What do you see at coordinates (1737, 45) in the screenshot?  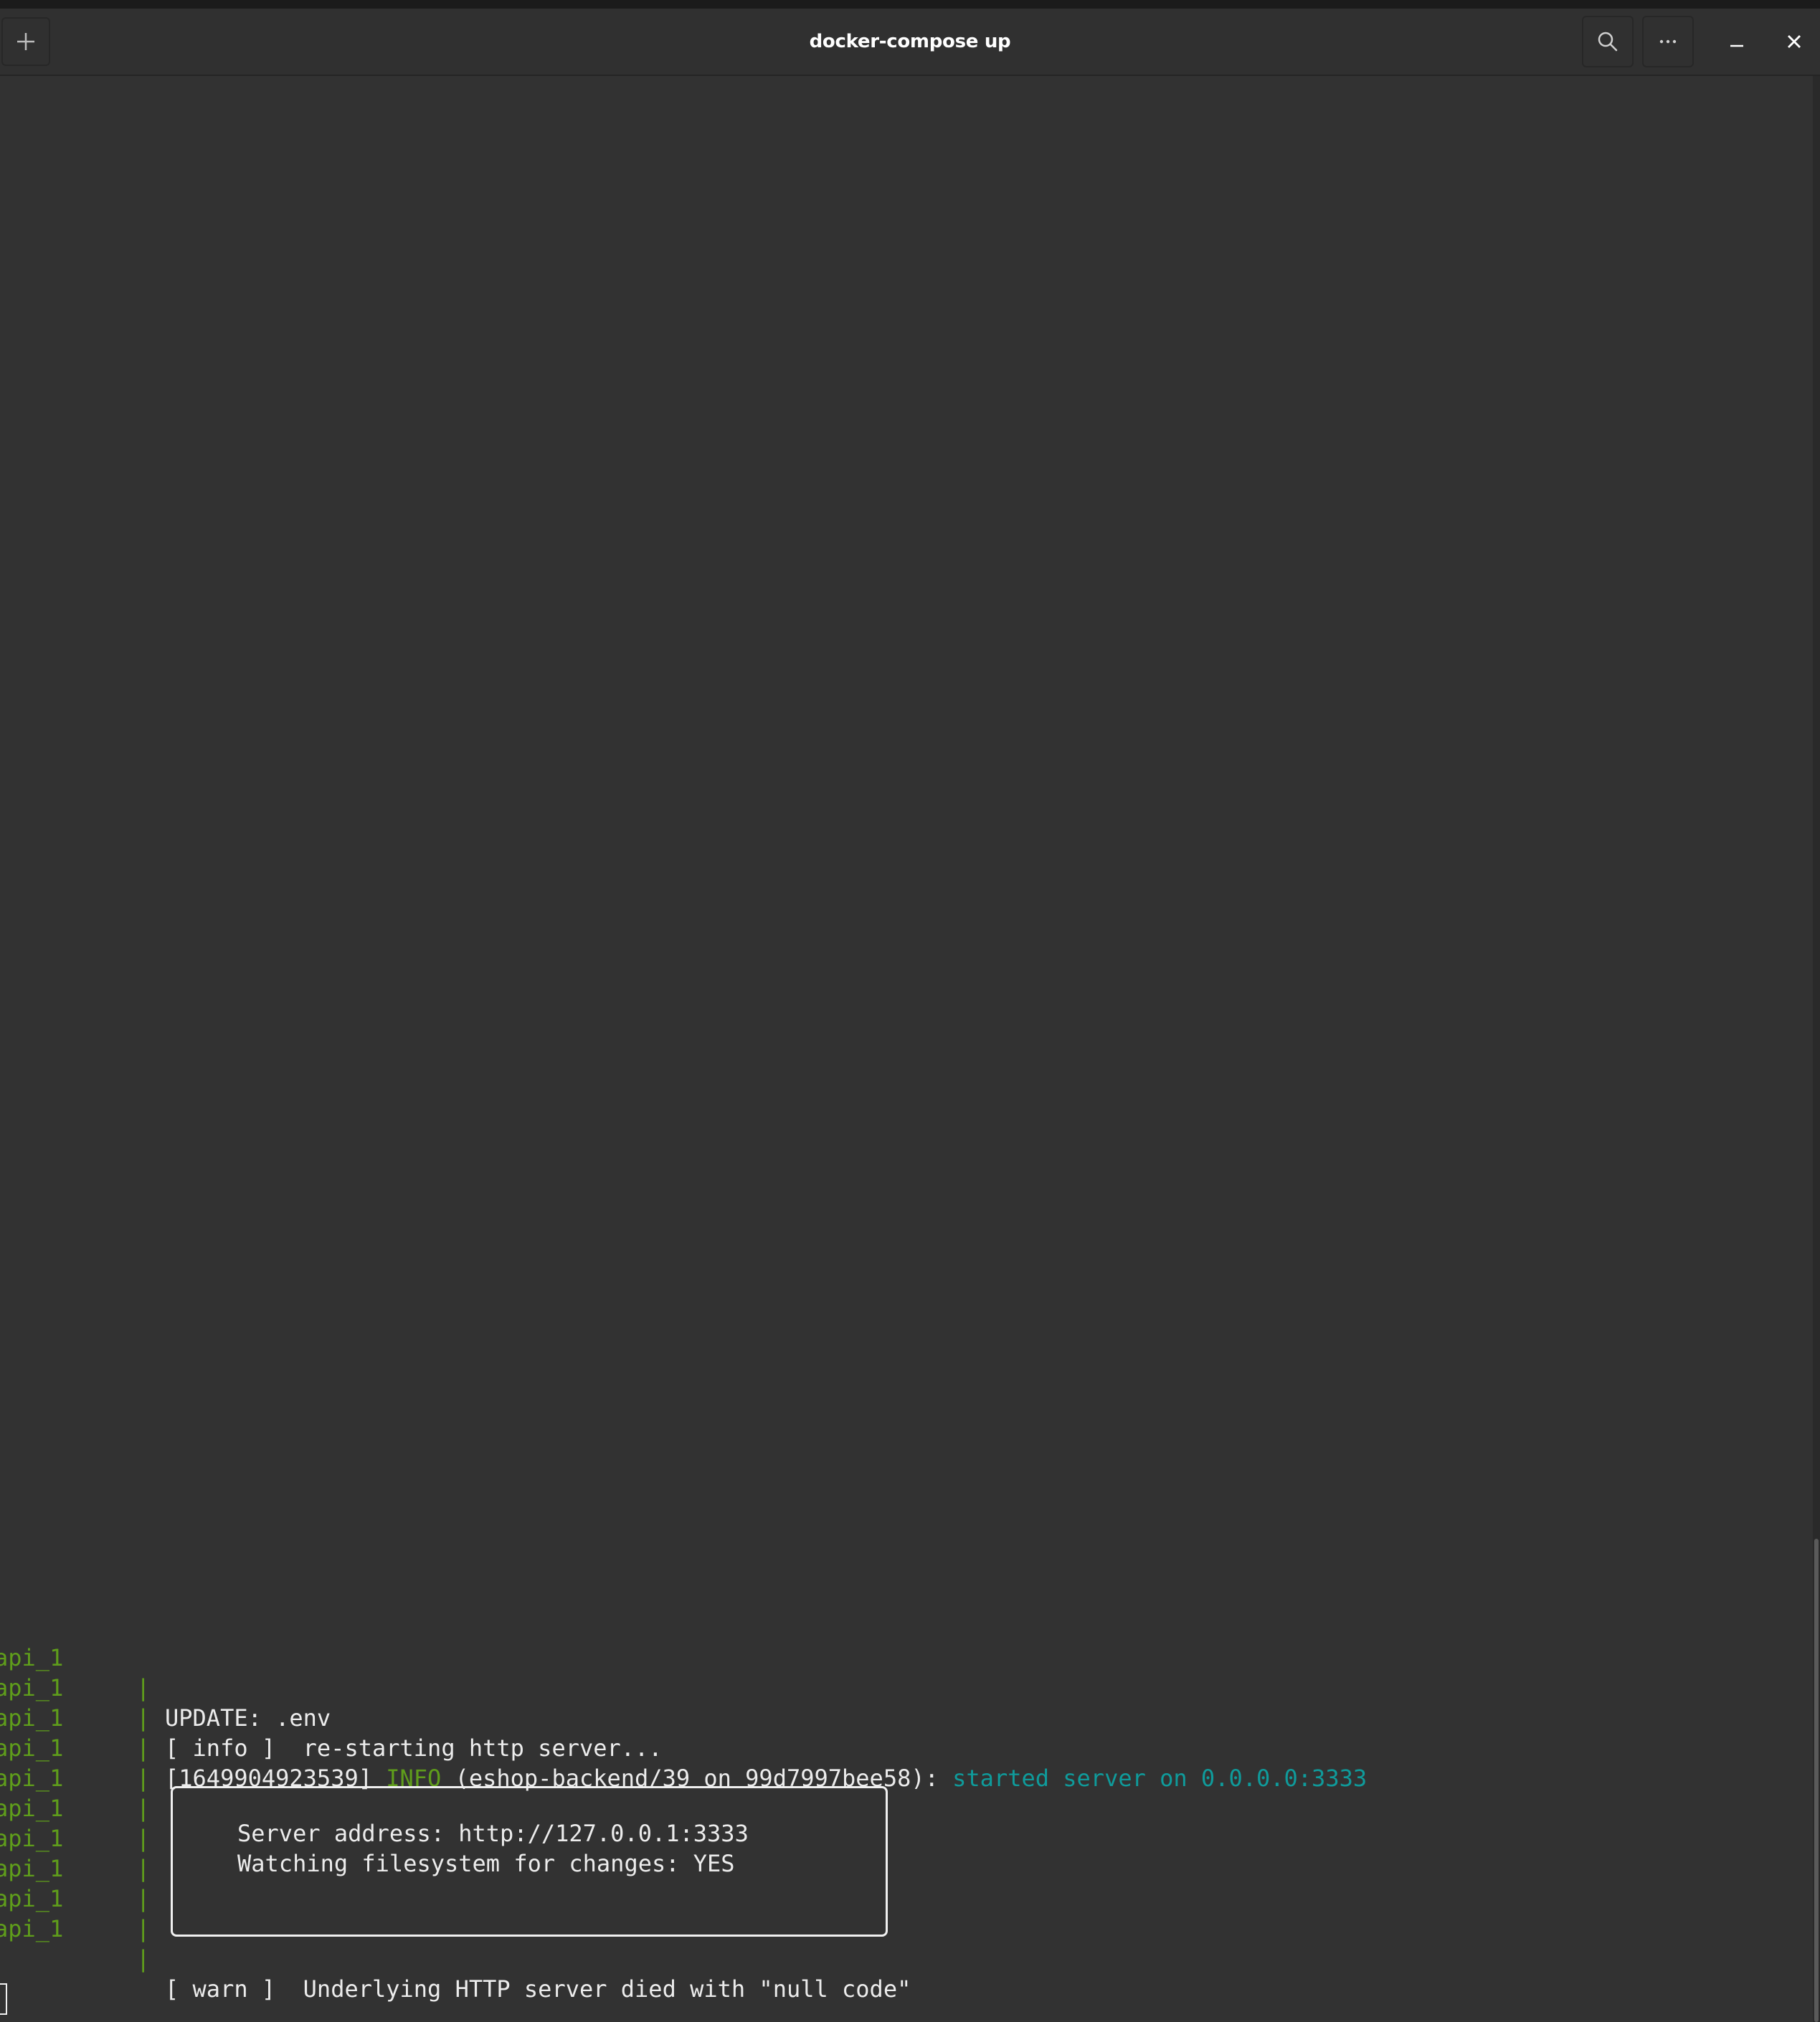 I see `minimize-icon` at bounding box center [1737, 45].